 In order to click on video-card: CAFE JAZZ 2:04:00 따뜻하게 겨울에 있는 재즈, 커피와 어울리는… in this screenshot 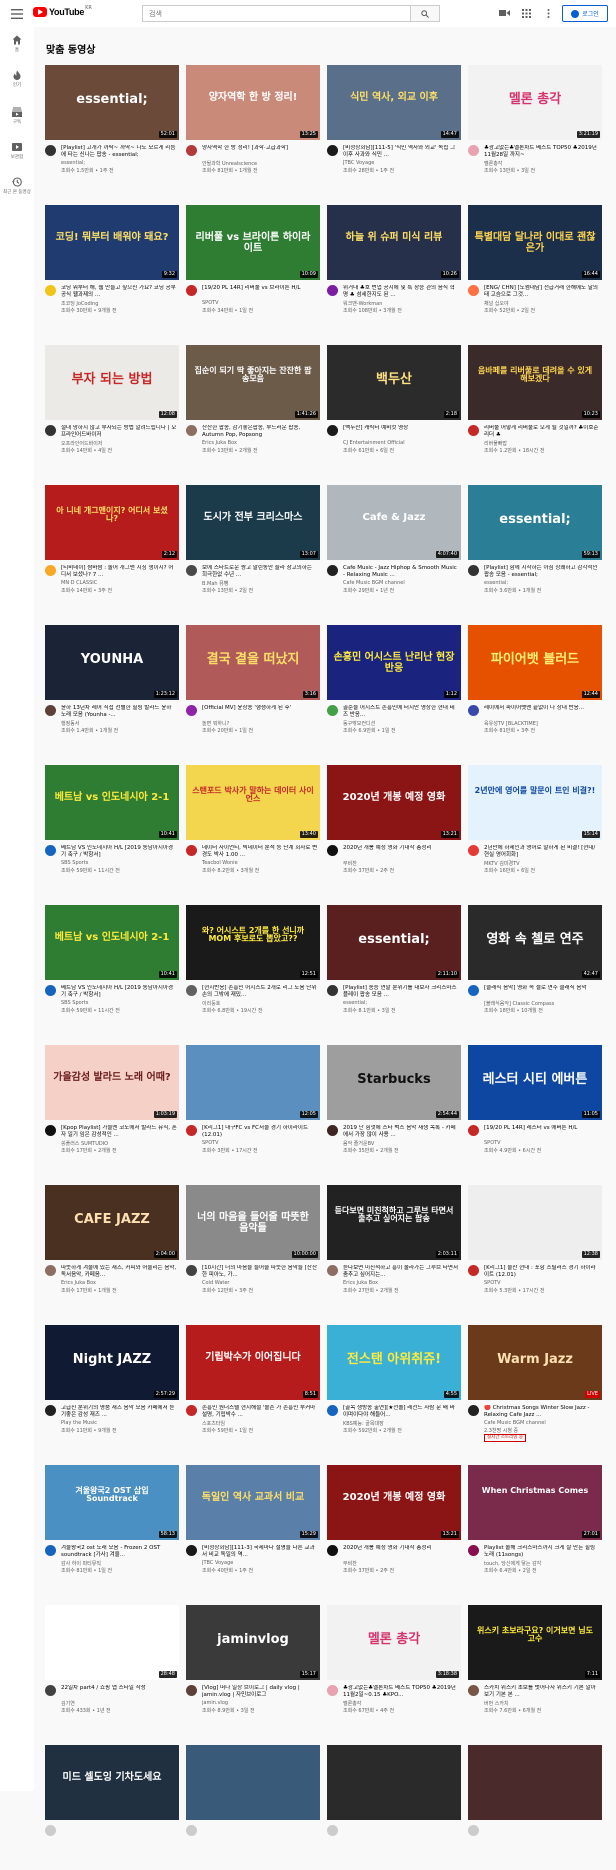, I will do `click(112, 1247)`.